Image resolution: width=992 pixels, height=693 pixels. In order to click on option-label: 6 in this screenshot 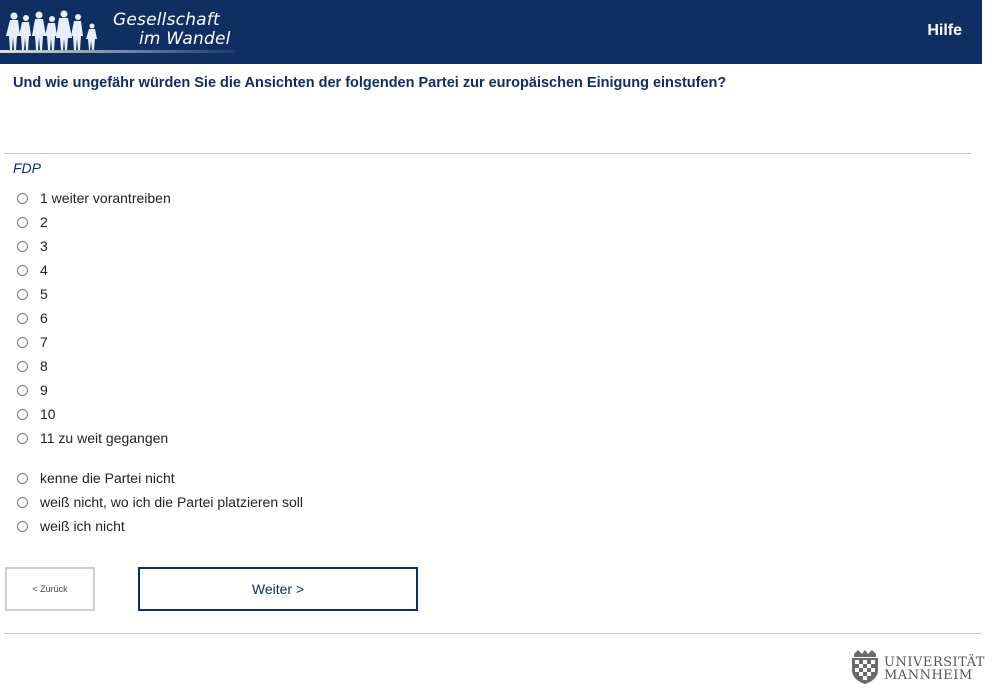, I will do `click(44, 318)`.